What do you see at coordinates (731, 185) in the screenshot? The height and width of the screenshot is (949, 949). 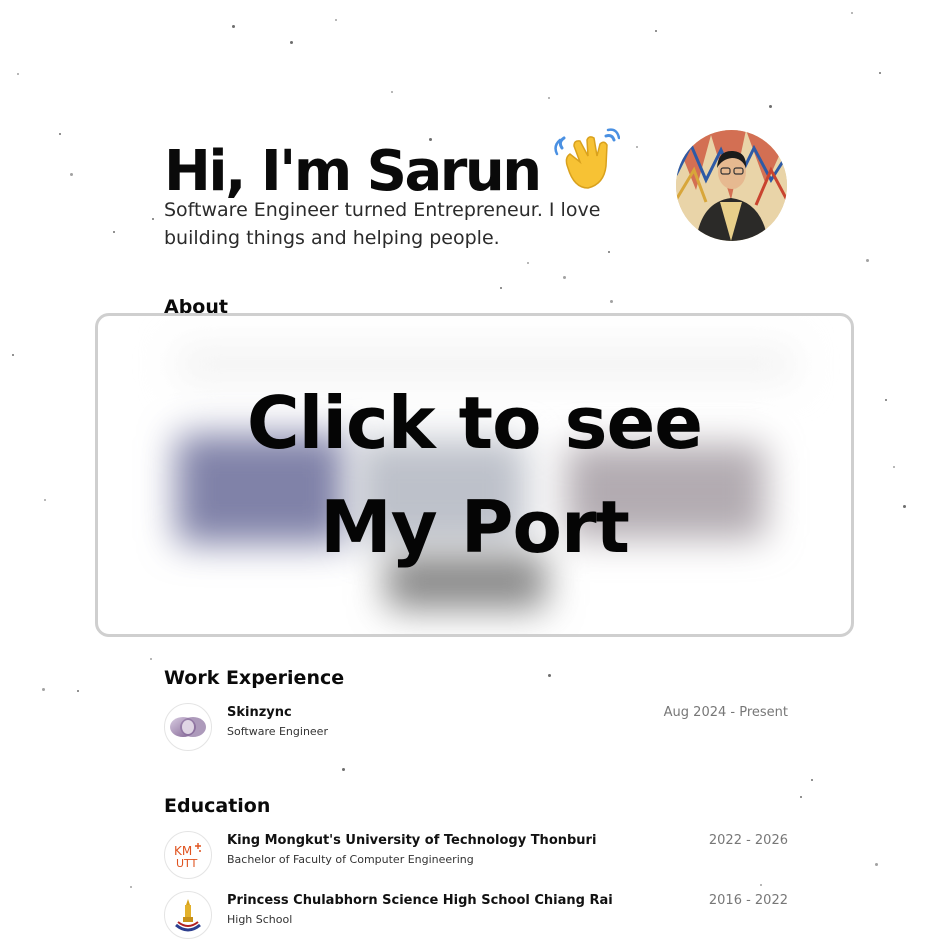 I see `avatar` at bounding box center [731, 185].